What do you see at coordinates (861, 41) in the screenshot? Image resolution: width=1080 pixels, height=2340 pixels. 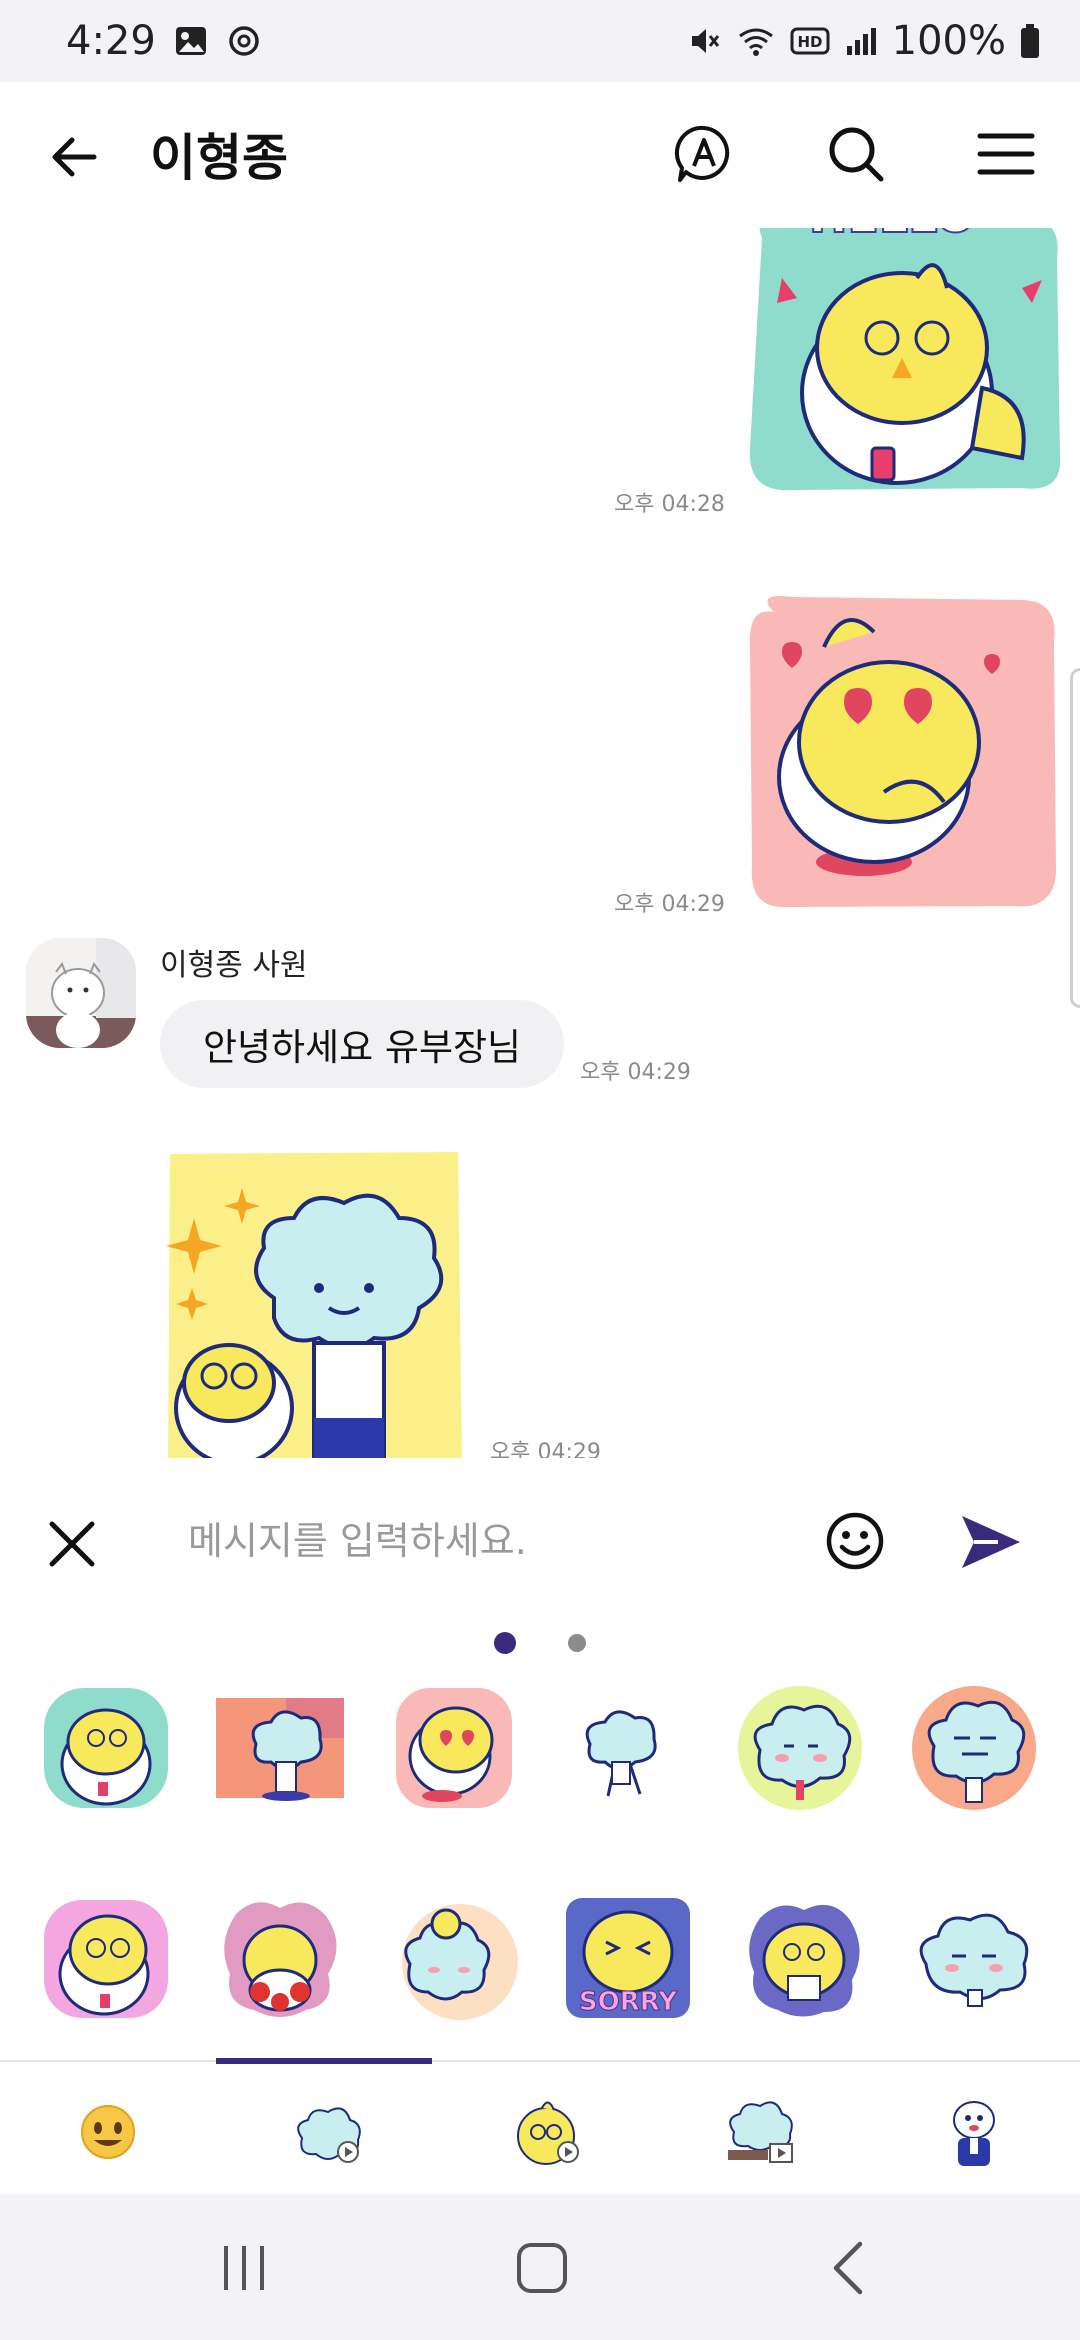 I see `signal-icon` at bounding box center [861, 41].